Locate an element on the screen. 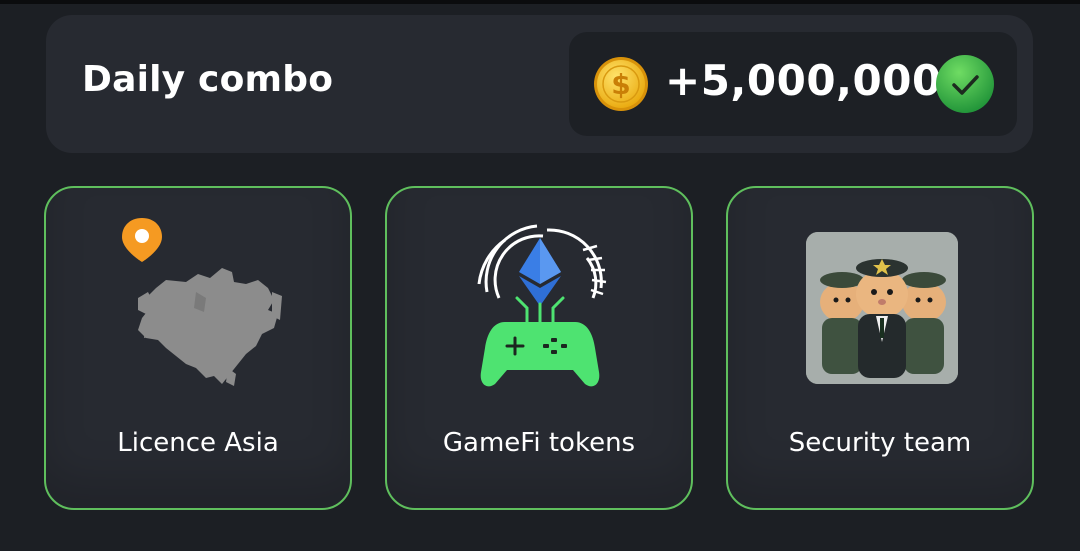  card-label-licence-asia: Licence Asia is located at coordinates (198, 443).